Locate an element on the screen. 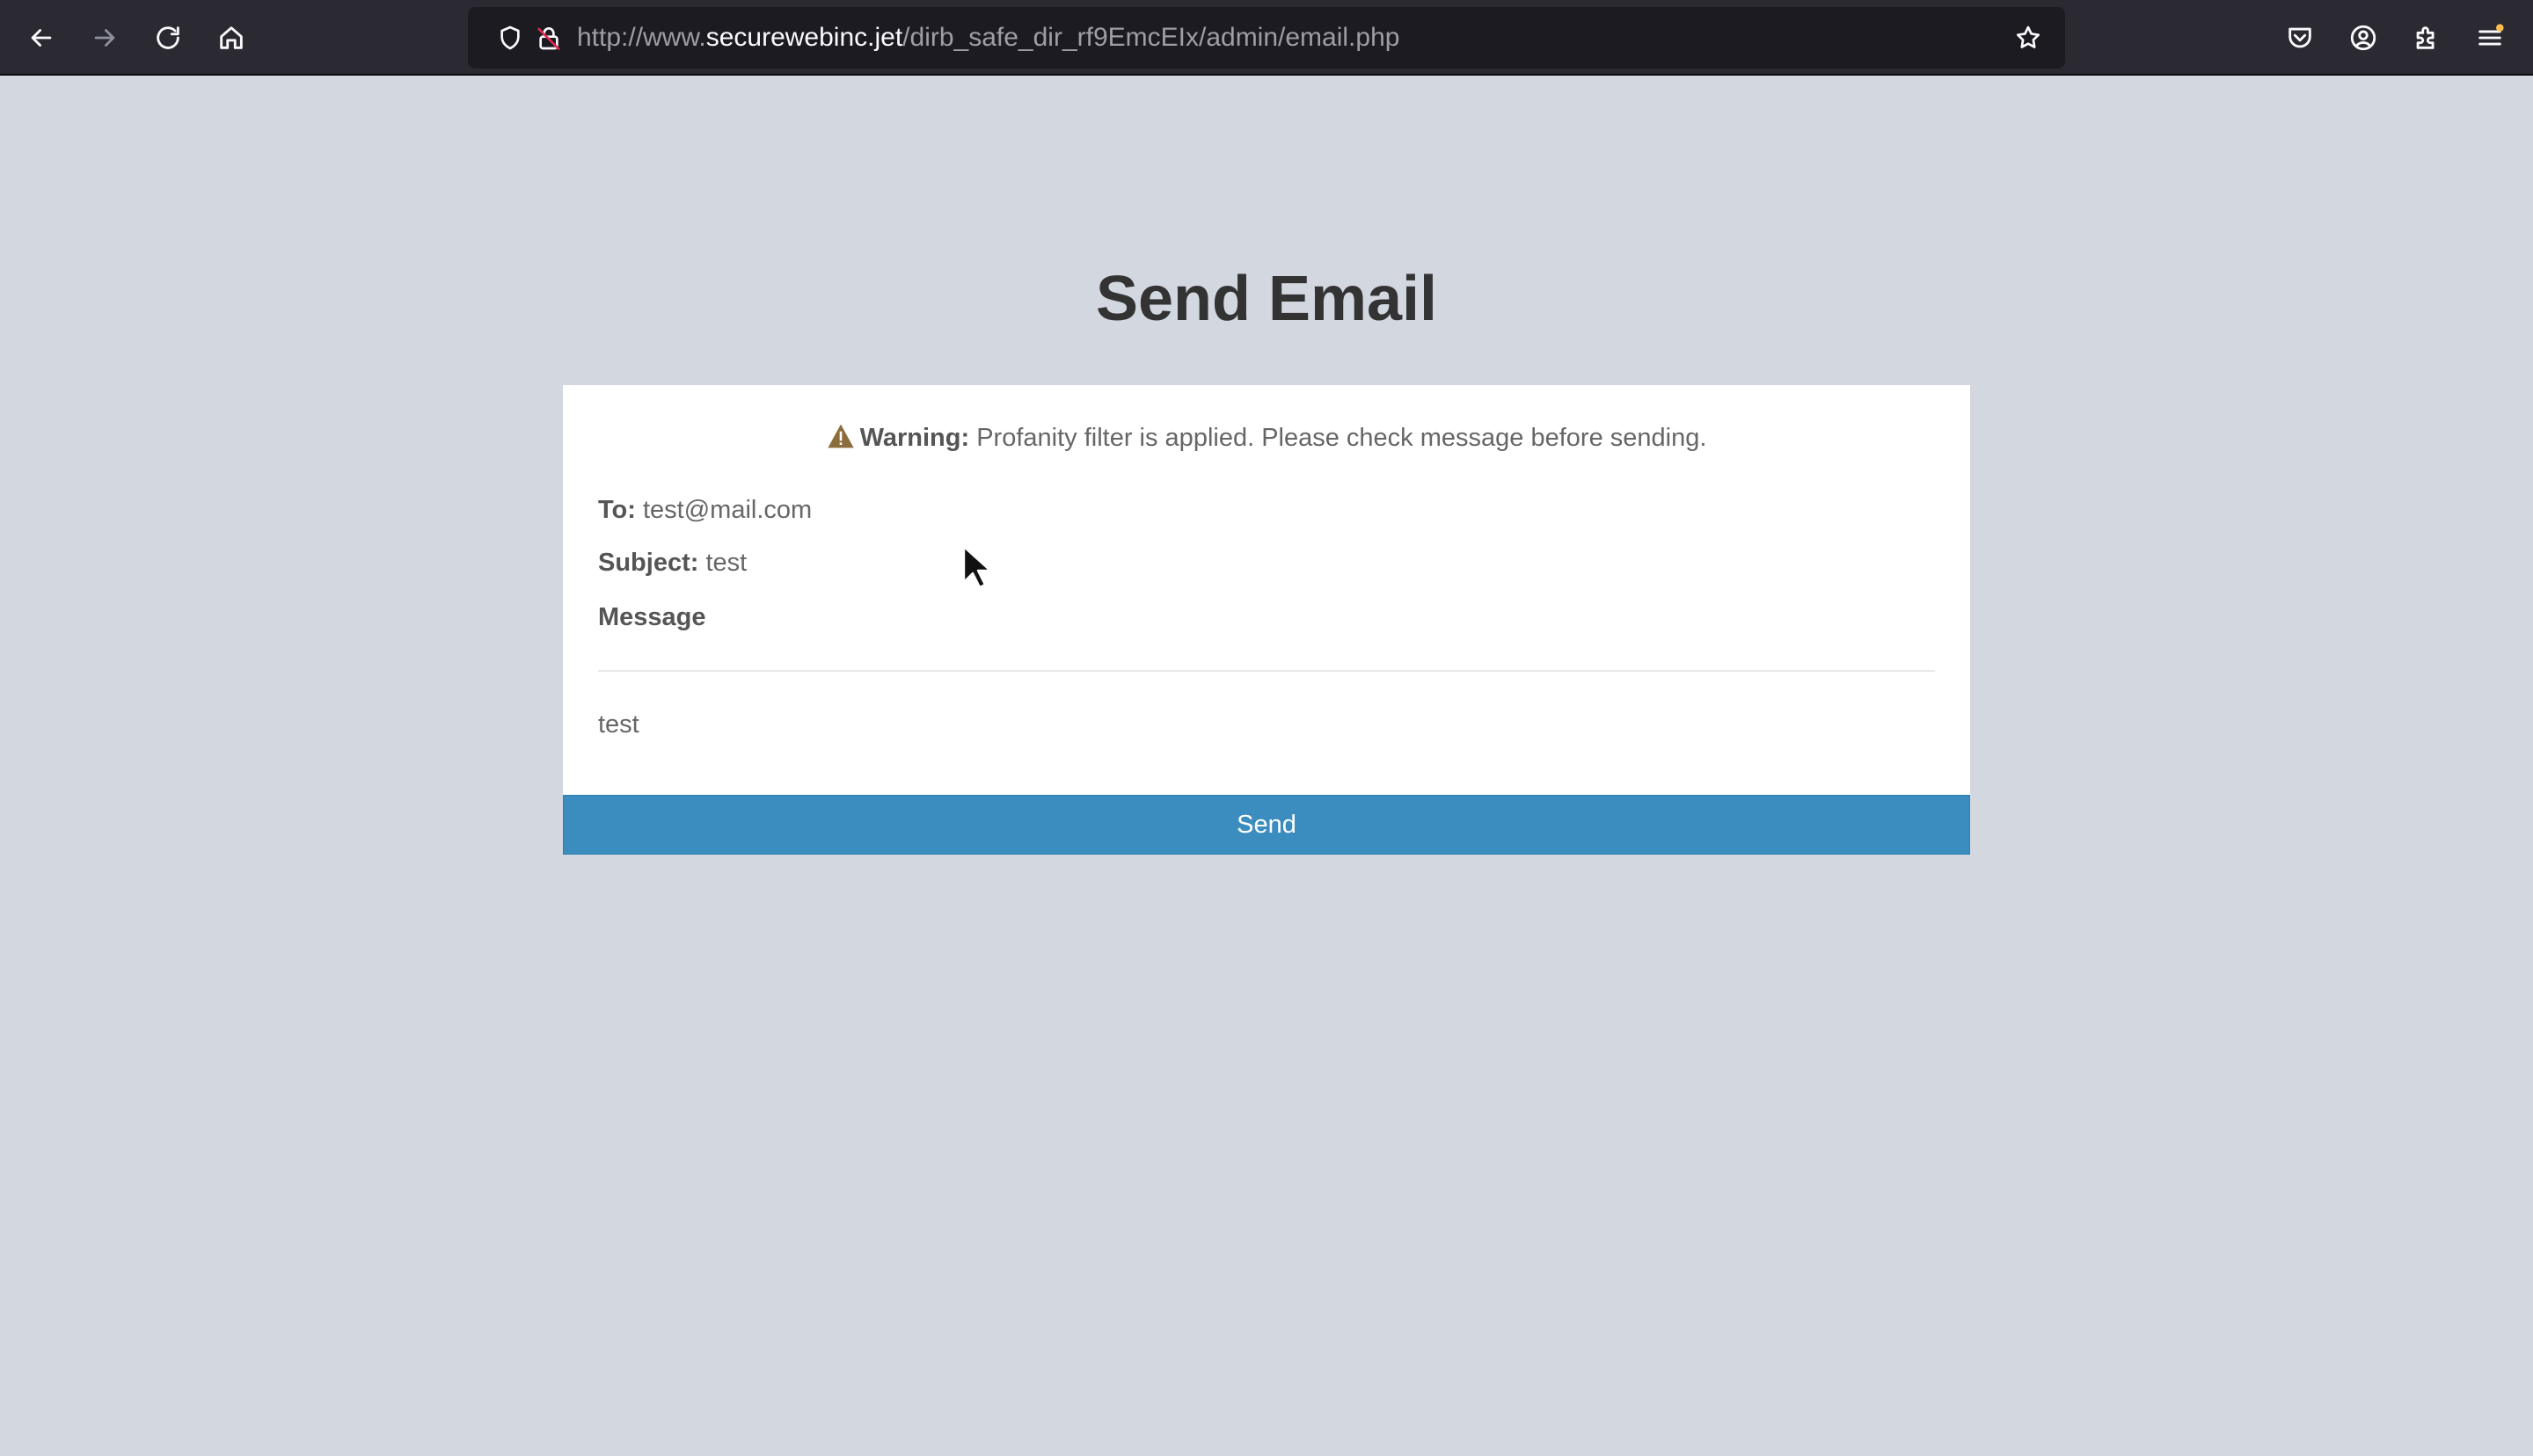 The width and height of the screenshot is (2533, 1456). menu-button is located at coordinates (2490, 38).